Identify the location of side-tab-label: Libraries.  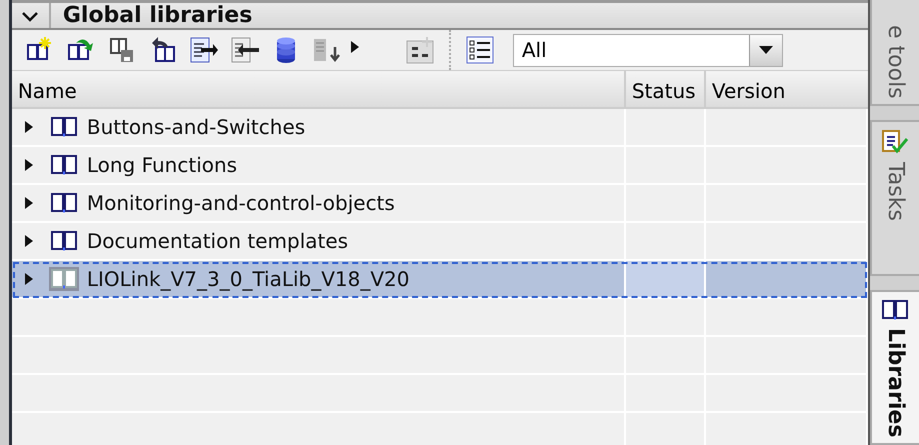
(895, 382).